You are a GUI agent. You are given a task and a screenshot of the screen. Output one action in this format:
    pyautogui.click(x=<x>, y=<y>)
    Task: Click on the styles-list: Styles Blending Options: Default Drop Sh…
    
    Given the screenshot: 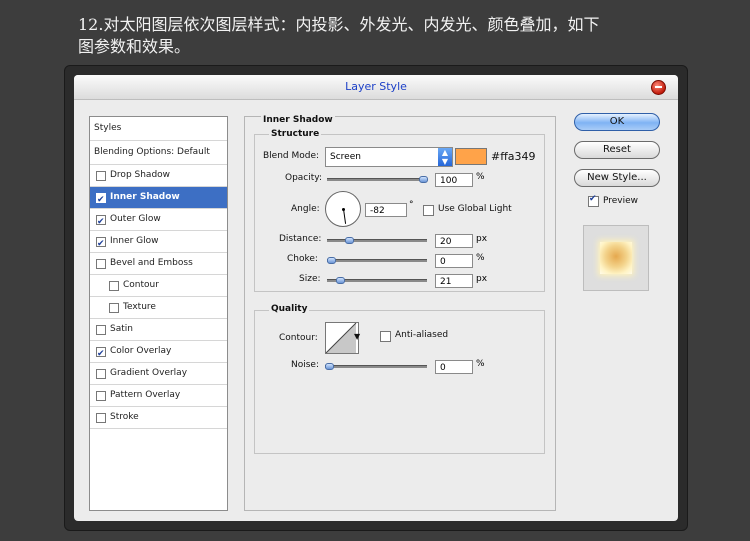 What is the action you would take?
    pyautogui.click(x=158, y=313)
    